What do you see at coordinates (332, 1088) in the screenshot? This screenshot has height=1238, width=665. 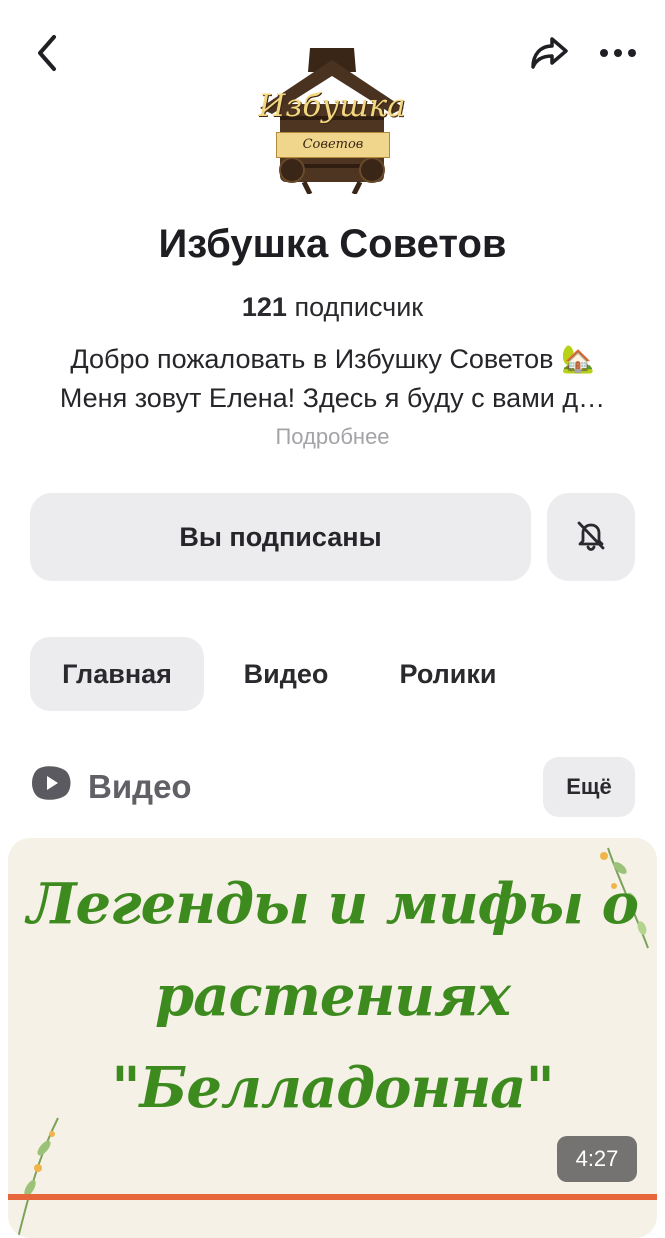 I see `thumbnail-line-3: "Белладонна"` at bounding box center [332, 1088].